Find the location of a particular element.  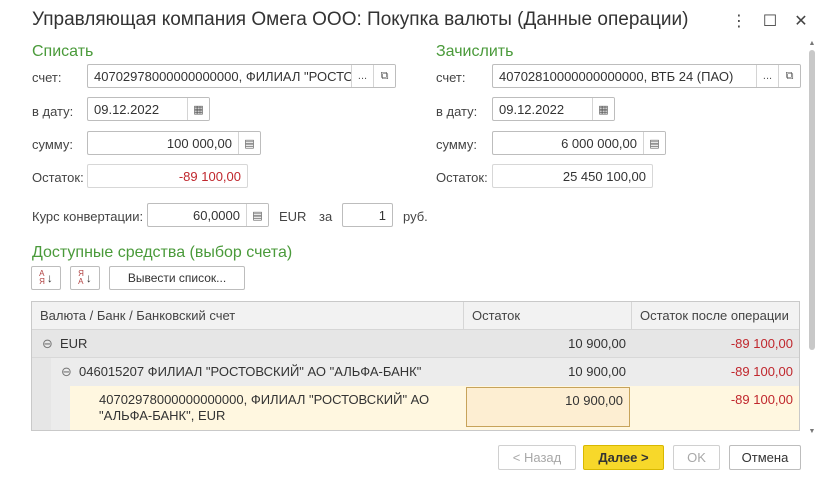

sort-ascending-button: А Я ↓ is located at coordinates (46, 278).